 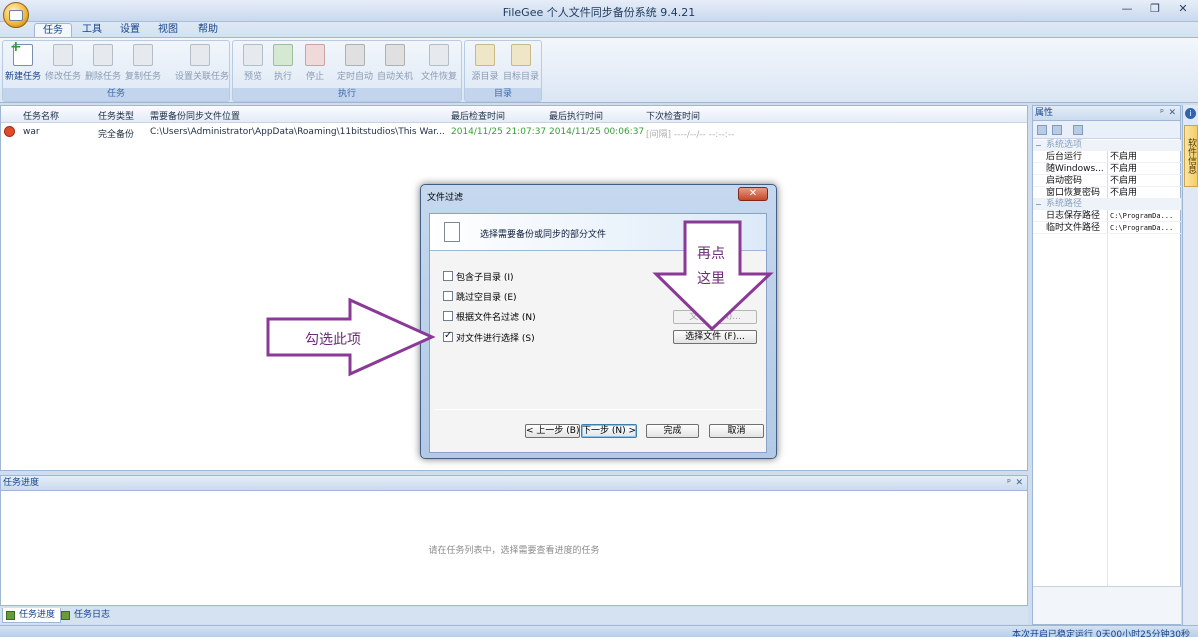 What do you see at coordinates (609, 431) in the screenshot?
I see `next-button: 下一步 (N) >` at bounding box center [609, 431].